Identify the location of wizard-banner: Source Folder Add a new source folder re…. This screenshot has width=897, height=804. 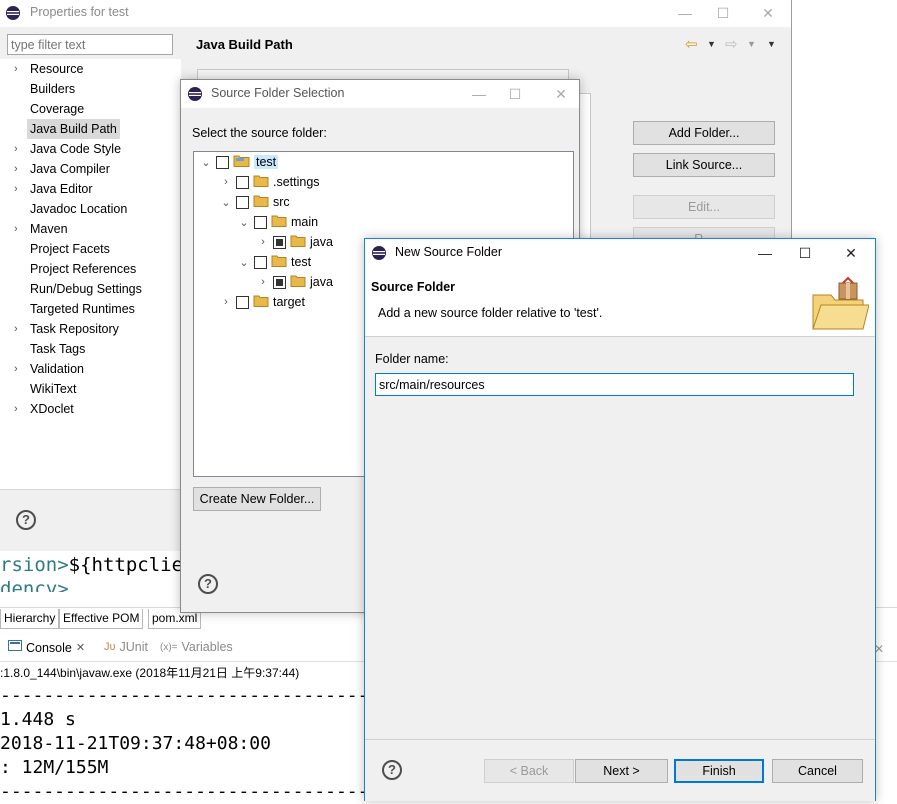
(620, 302).